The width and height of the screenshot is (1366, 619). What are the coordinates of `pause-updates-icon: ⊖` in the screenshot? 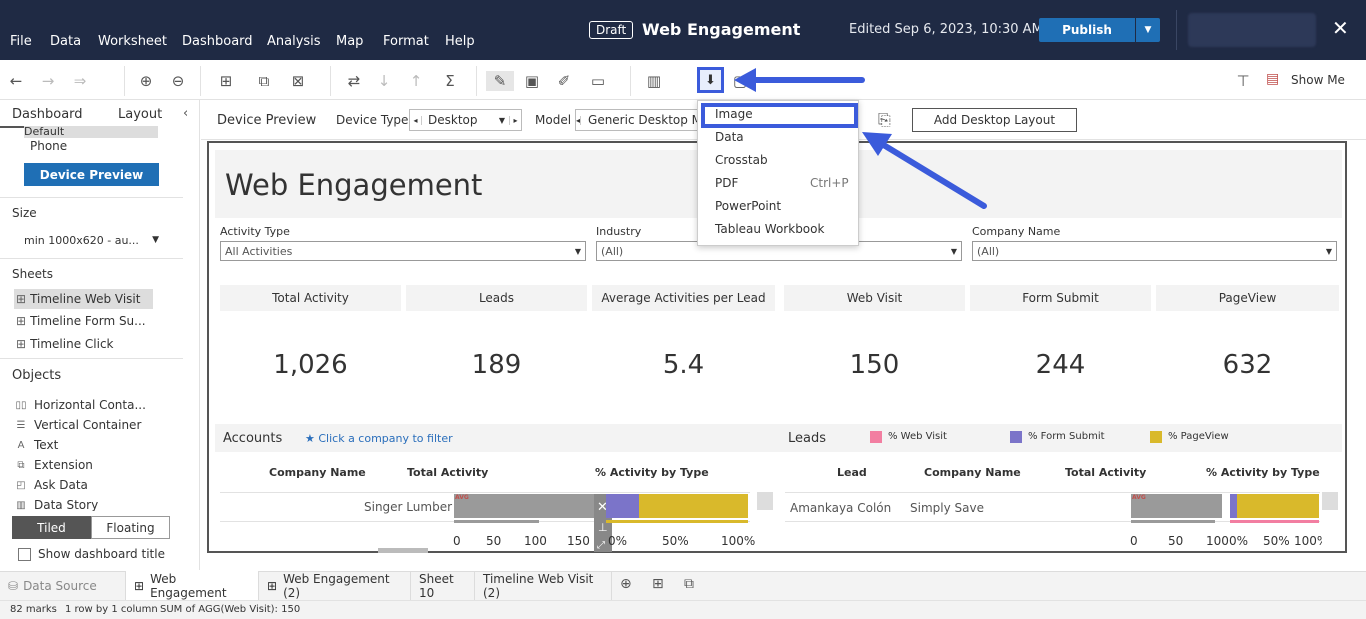 It's located at (178, 81).